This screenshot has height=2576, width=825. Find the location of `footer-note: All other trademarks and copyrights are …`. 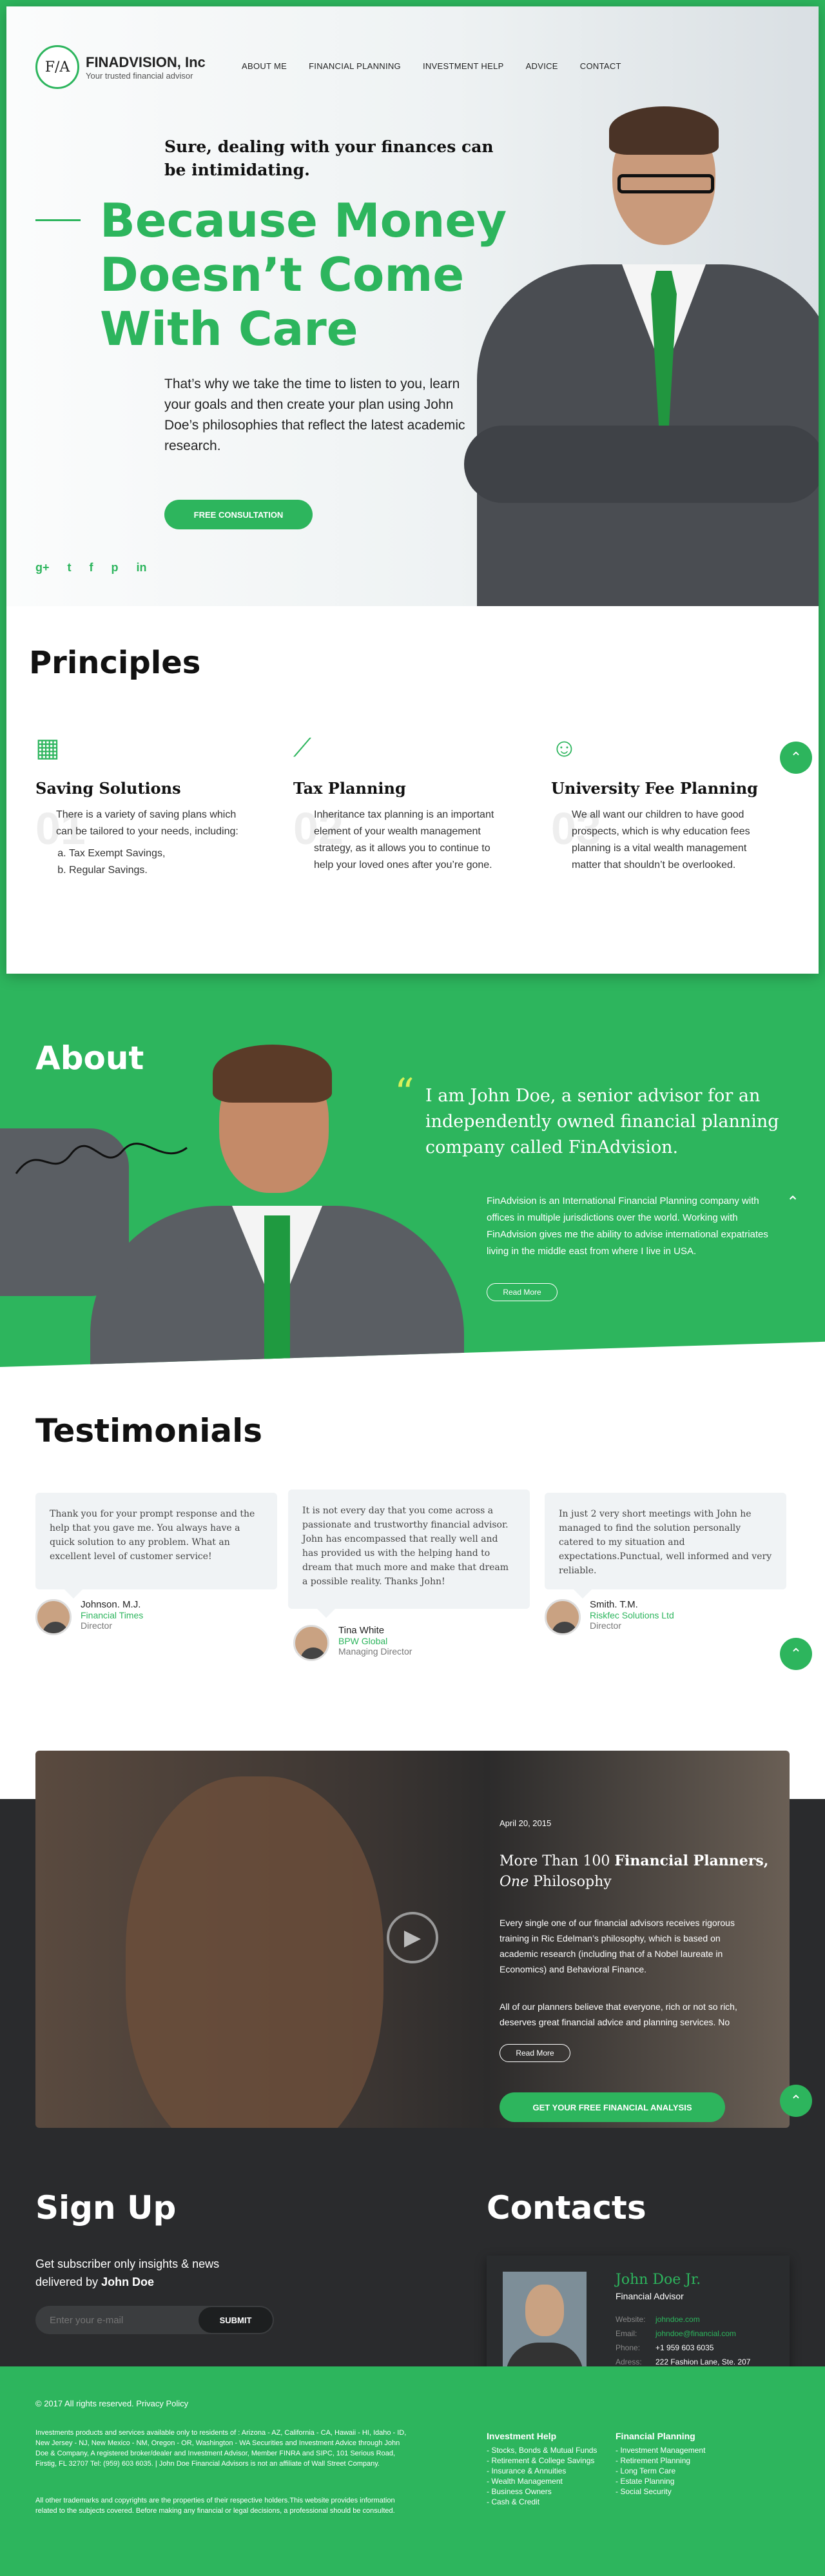

footer-note: All other trademarks and copyrights are … is located at coordinates (215, 2506).